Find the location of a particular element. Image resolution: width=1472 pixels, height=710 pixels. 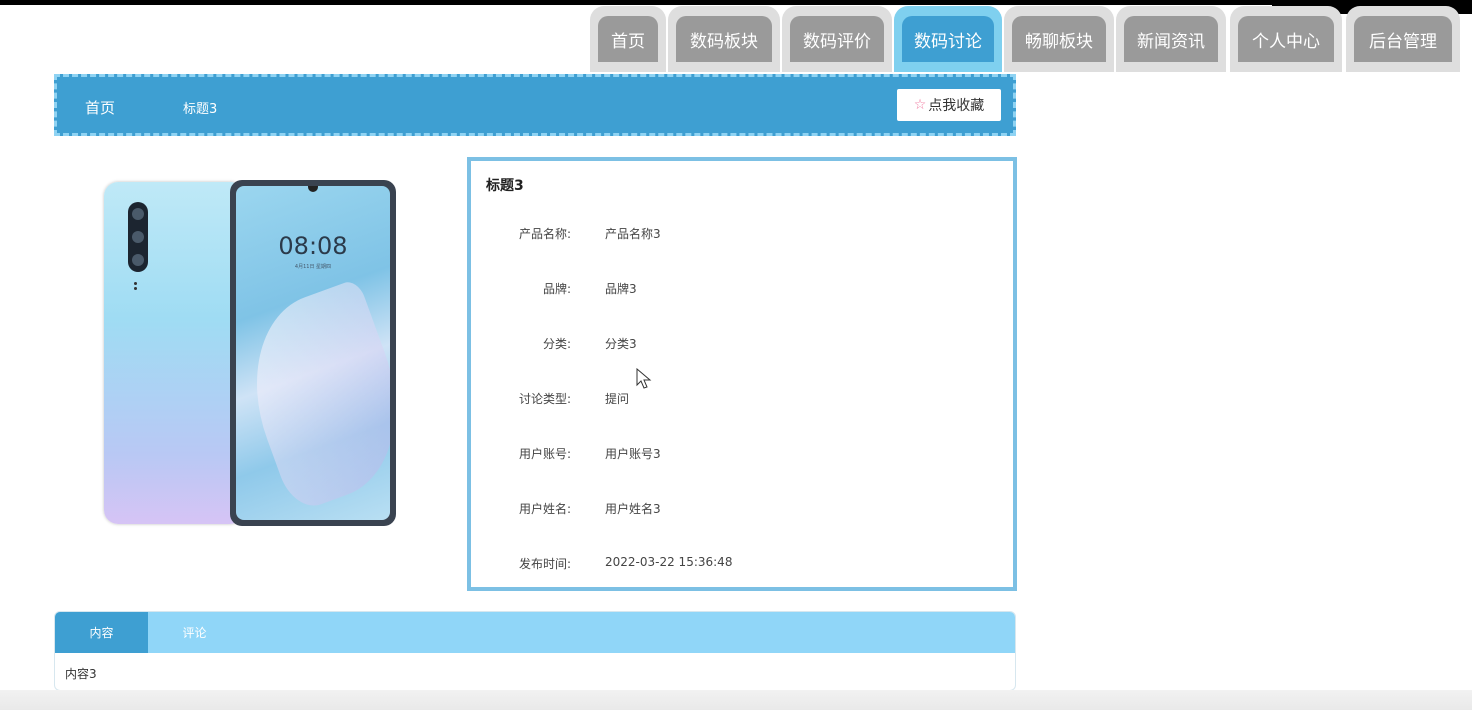

phone-front-image: 08:08 4月11日 星期四 is located at coordinates (313, 353).